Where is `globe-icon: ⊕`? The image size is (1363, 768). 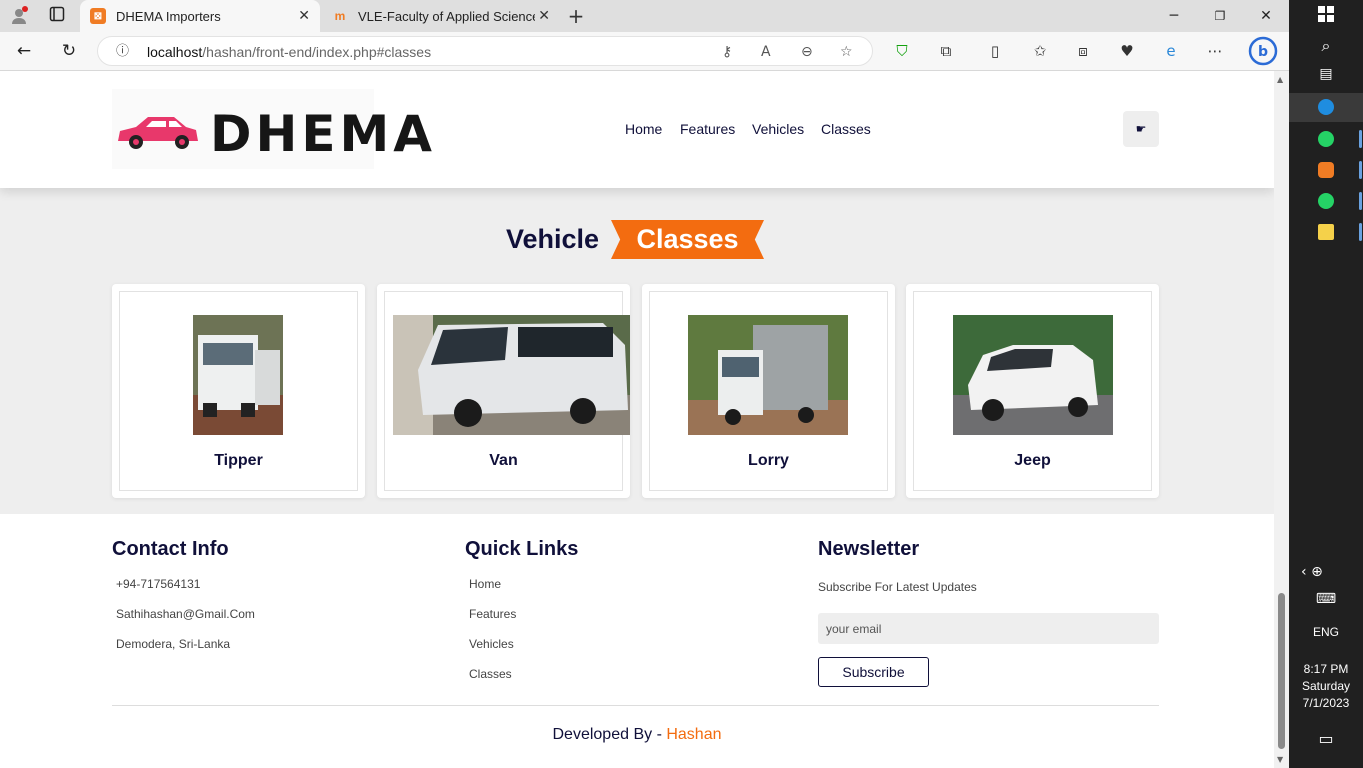
globe-icon: ⊕ is located at coordinates (1317, 572).